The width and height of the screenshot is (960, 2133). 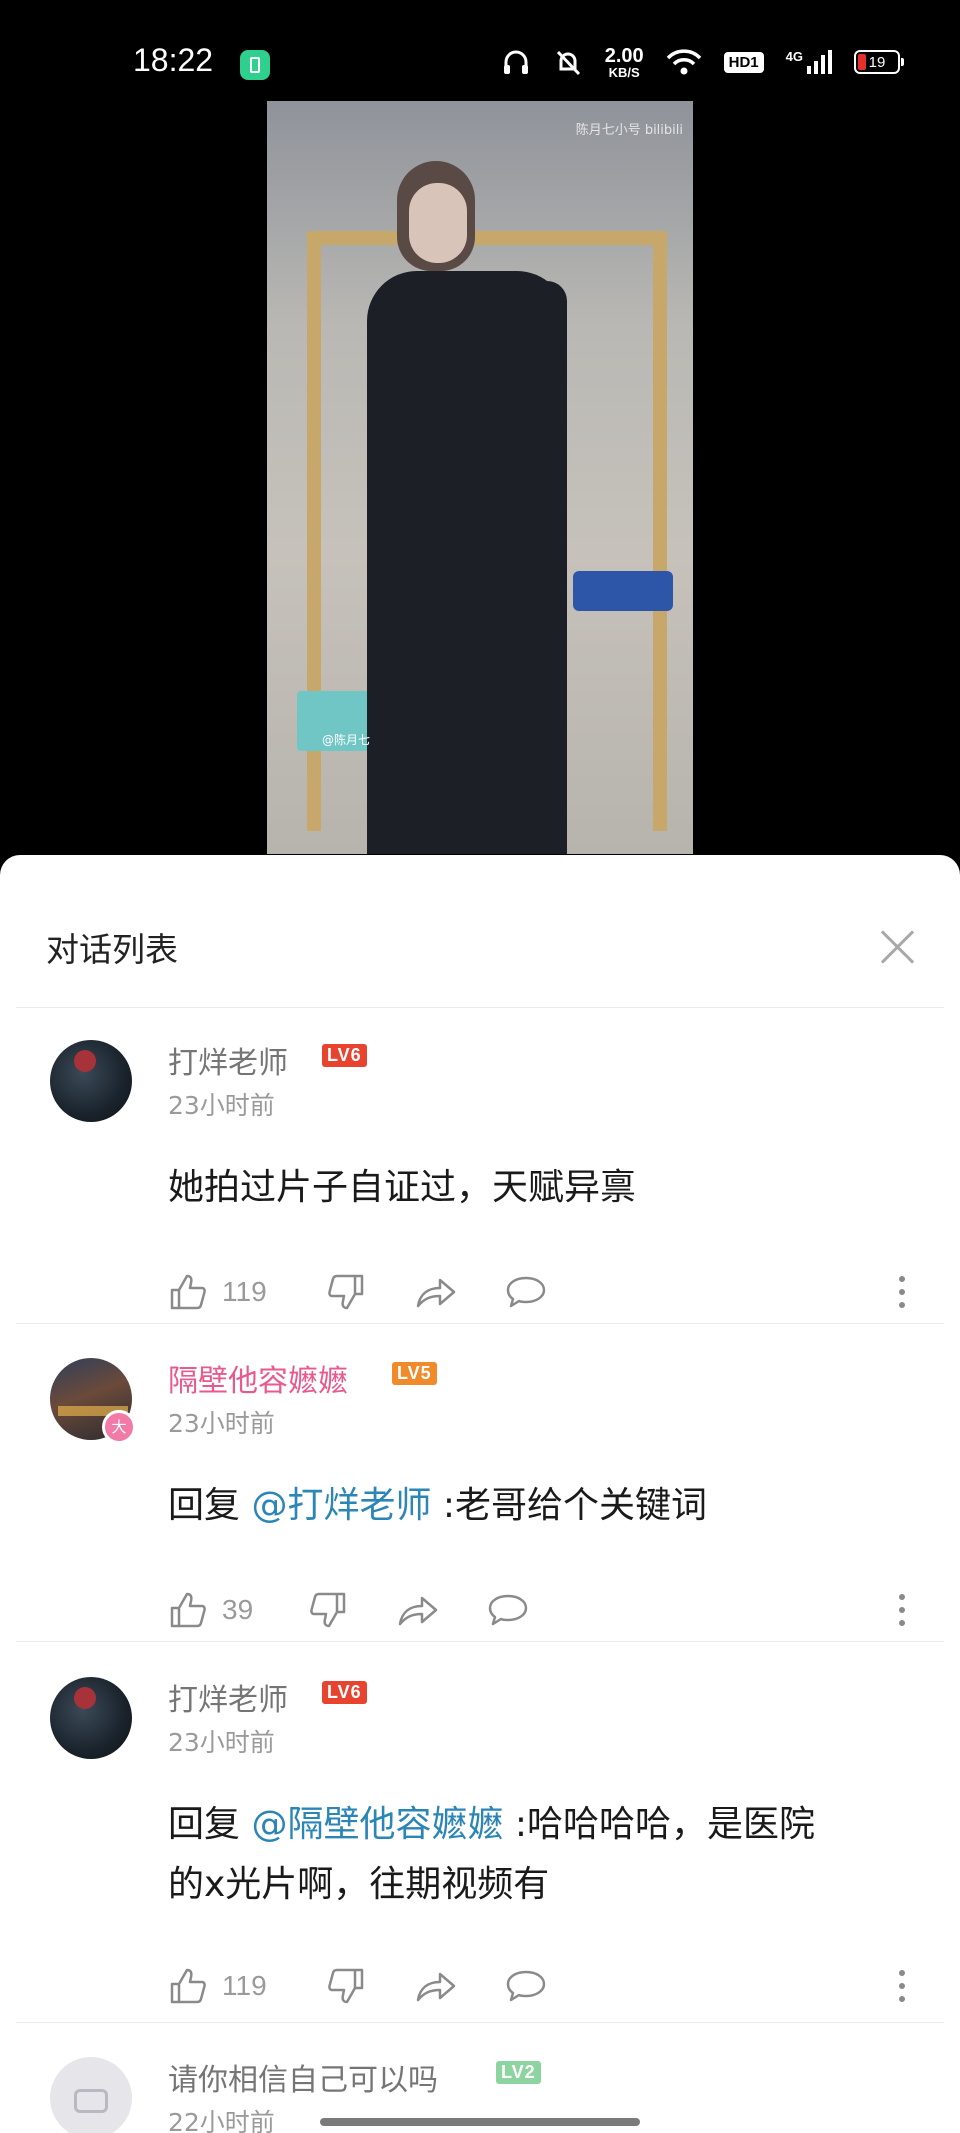 What do you see at coordinates (480, 1007) in the screenshot?
I see `header-divider` at bounding box center [480, 1007].